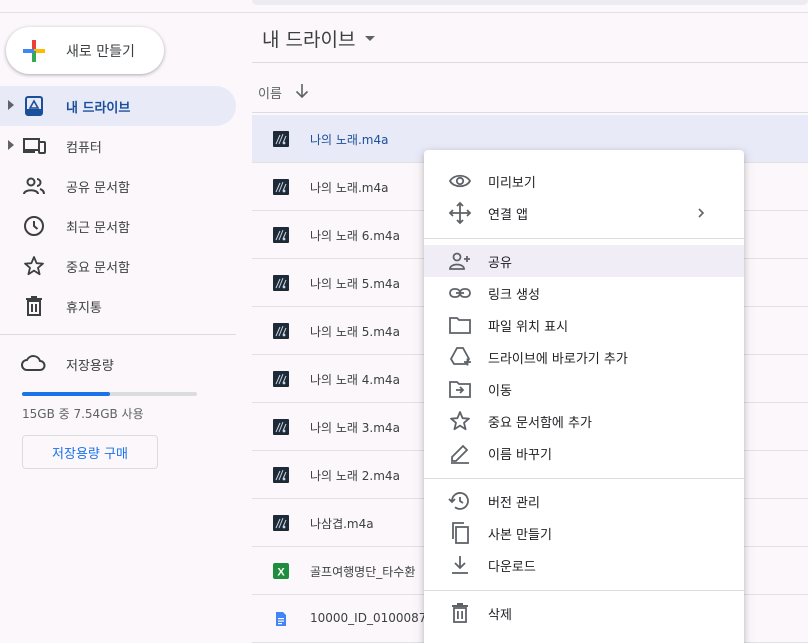 The image size is (808, 643). What do you see at coordinates (84, 308) in the screenshot?
I see `sidebar-item-label: 휴지통` at bounding box center [84, 308].